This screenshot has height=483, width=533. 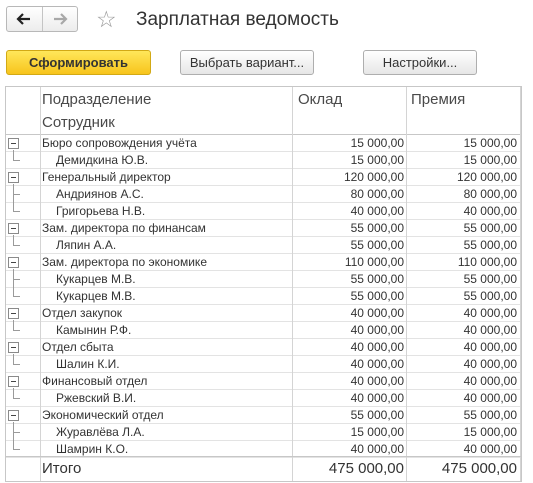 I want to click on department-name: Бюро сопровождения учёта, so click(x=119, y=143).